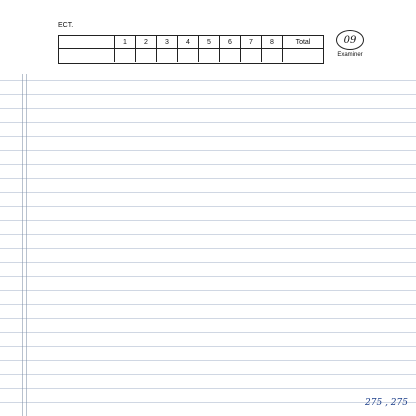 This screenshot has height=416, width=416. What do you see at coordinates (188, 42) in the screenshot?
I see `score-column-header: 4` at bounding box center [188, 42].